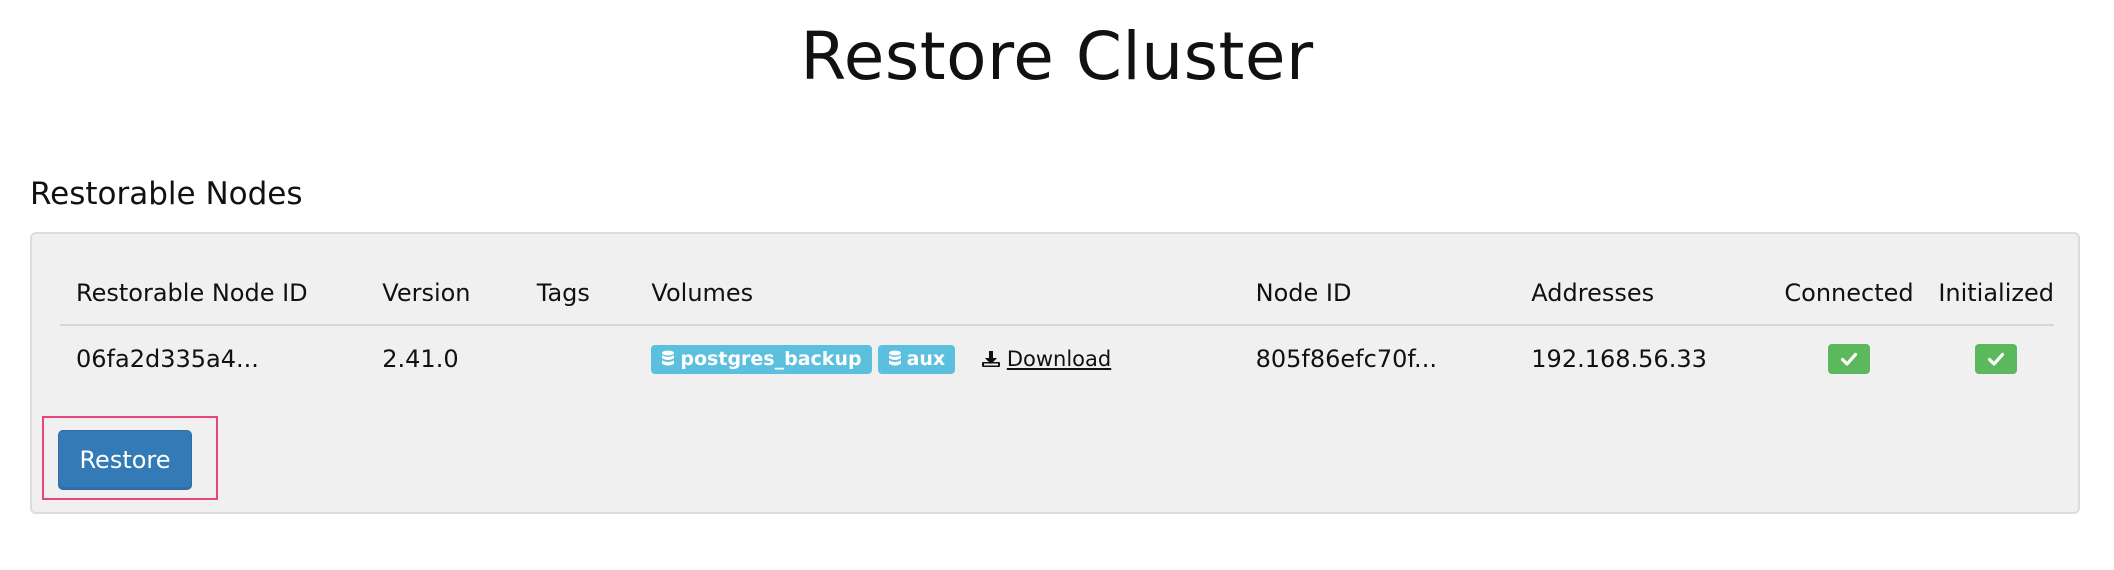 The image size is (2114, 570). I want to click on volume-badge-postgres-backup: postgres_backup, so click(761, 359).